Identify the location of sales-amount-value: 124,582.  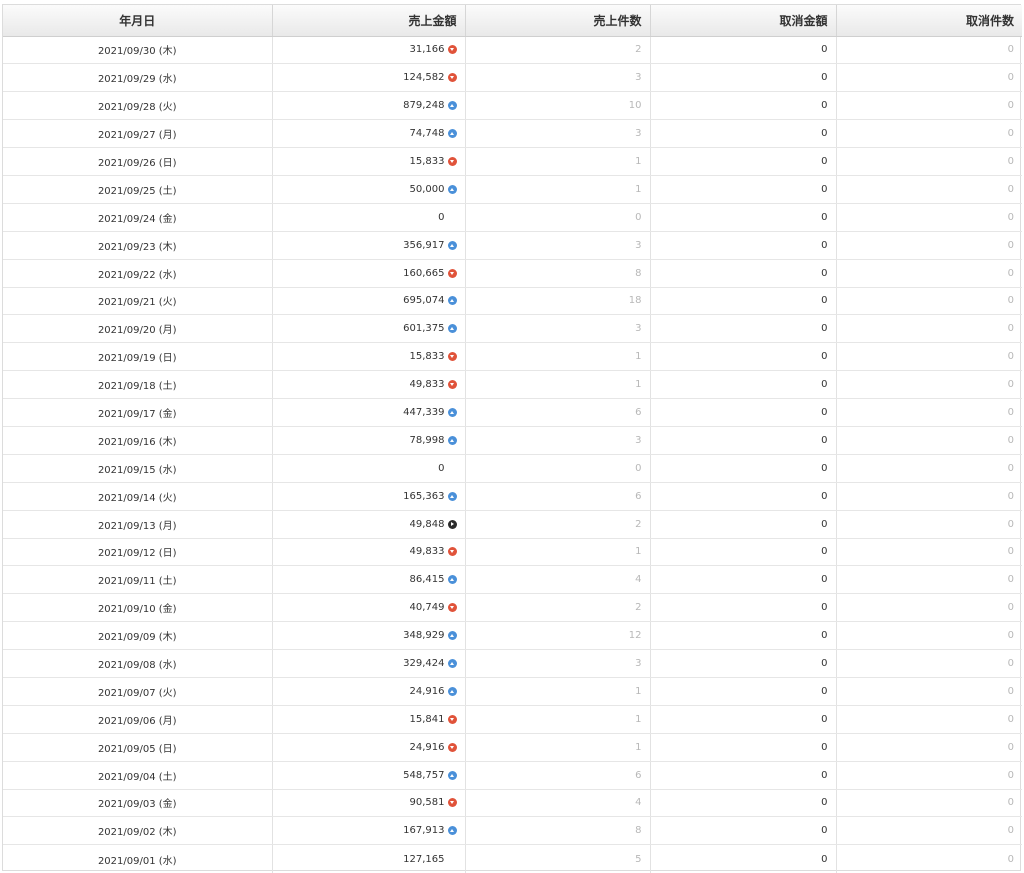
(424, 78).